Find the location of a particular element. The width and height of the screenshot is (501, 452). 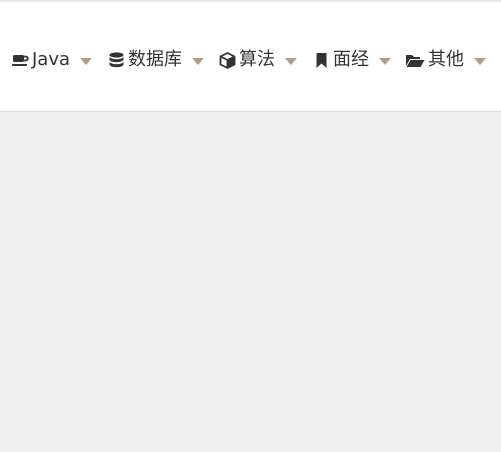

nav-item-database: 数据库 is located at coordinates (156, 60).